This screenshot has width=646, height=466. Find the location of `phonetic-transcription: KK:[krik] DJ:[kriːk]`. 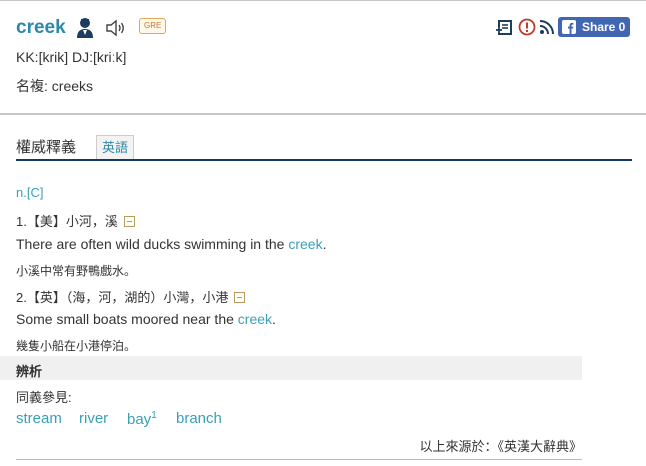

phonetic-transcription: KK:[krik] DJ:[kriːk] is located at coordinates (71, 57).